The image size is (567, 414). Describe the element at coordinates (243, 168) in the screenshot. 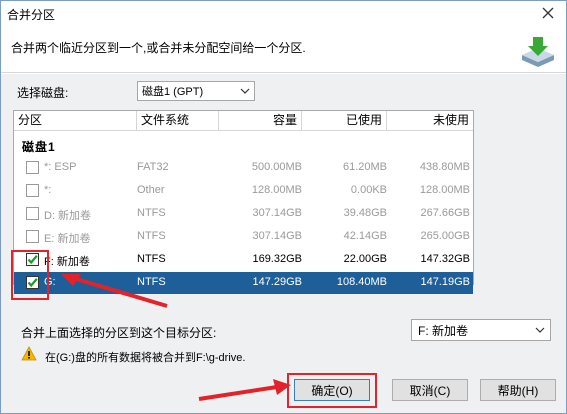

I see `table-row: *: ESP FAT32 500.00MB 61.20MB 438.80MB` at that location.